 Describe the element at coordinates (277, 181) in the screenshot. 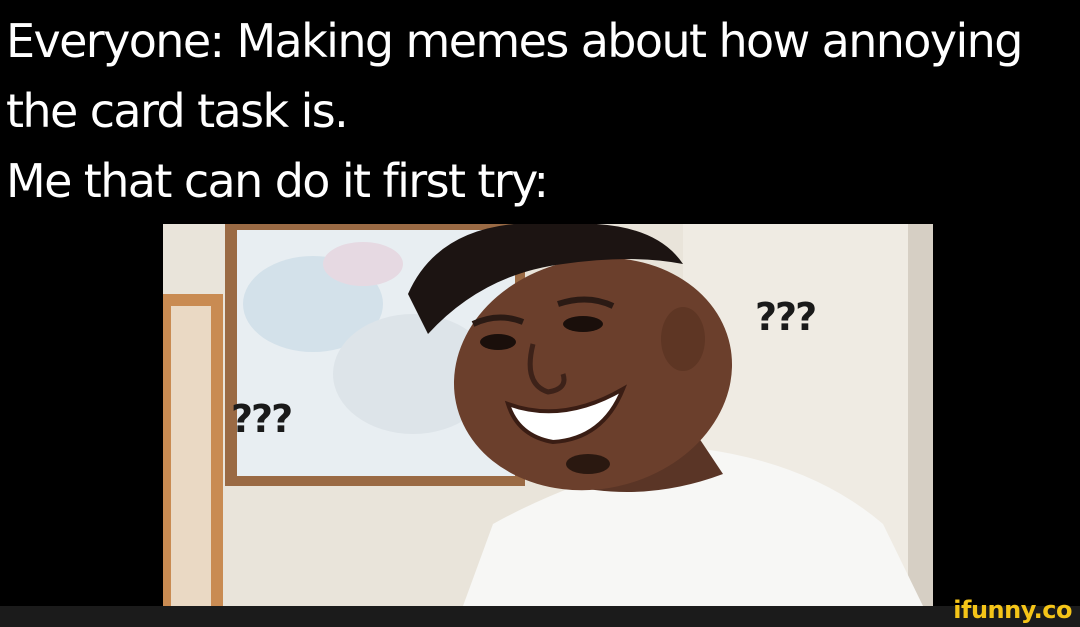

I see `caption-line-3: Me that can do it first try:` at that location.